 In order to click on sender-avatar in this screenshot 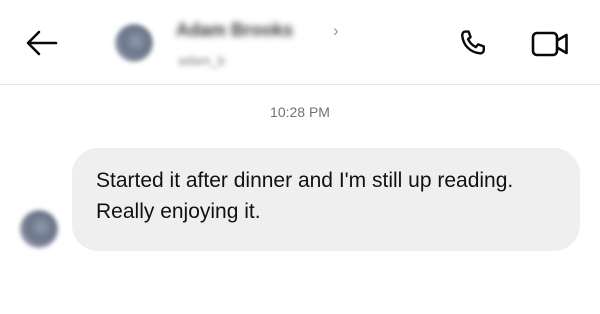, I will do `click(39, 229)`.